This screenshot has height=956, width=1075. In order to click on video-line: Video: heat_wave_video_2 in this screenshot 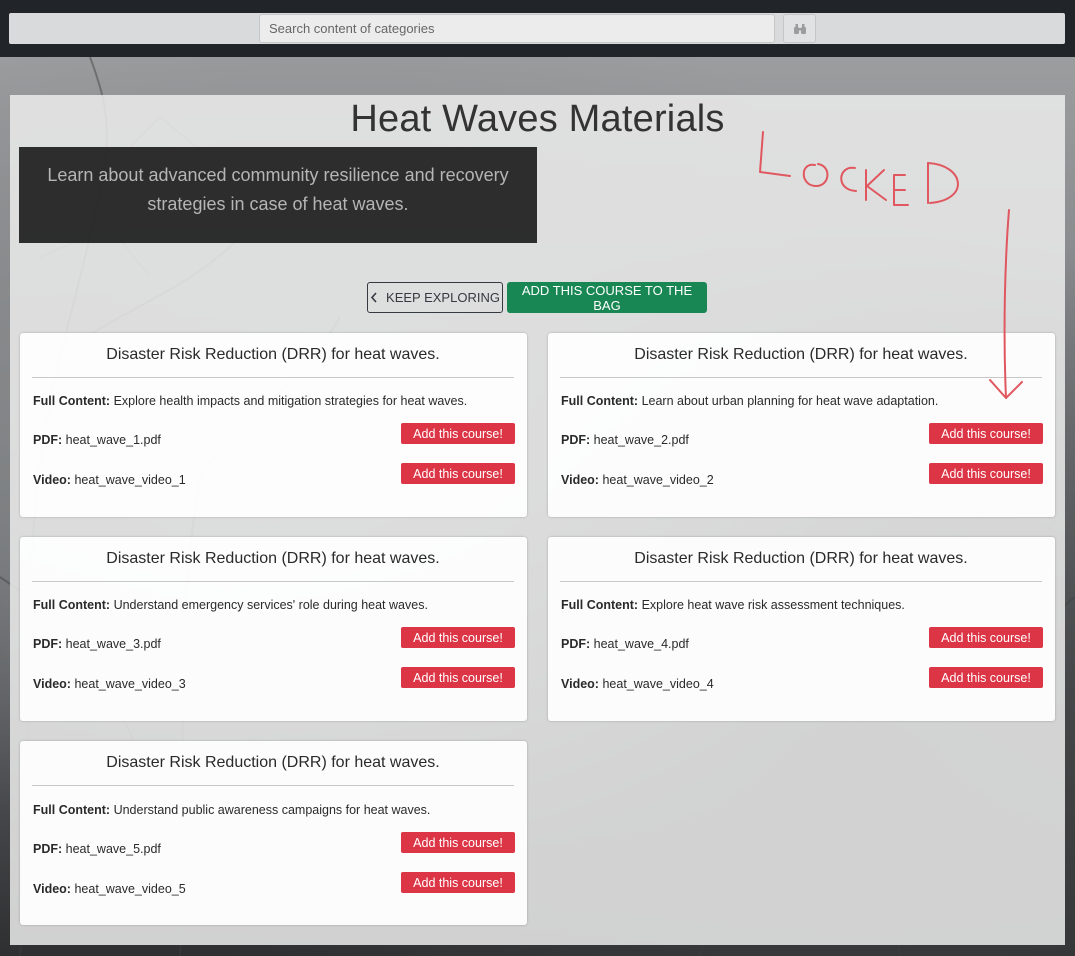, I will do `click(637, 480)`.